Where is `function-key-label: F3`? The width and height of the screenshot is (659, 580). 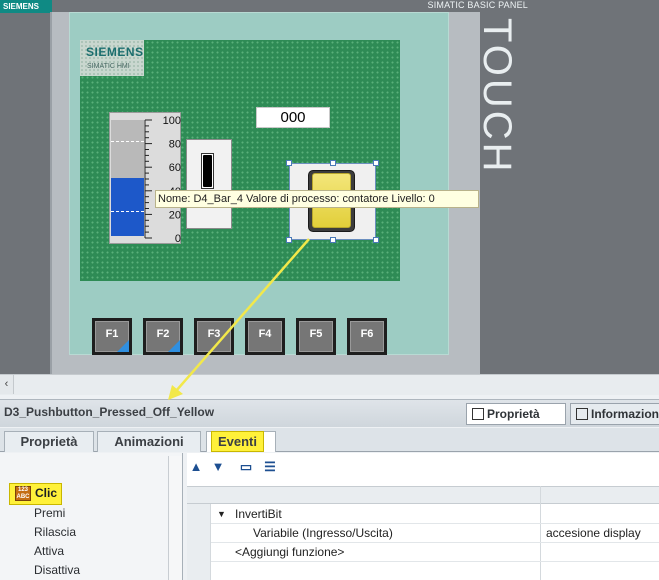
function-key-label: F3 is located at coordinates (214, 336).